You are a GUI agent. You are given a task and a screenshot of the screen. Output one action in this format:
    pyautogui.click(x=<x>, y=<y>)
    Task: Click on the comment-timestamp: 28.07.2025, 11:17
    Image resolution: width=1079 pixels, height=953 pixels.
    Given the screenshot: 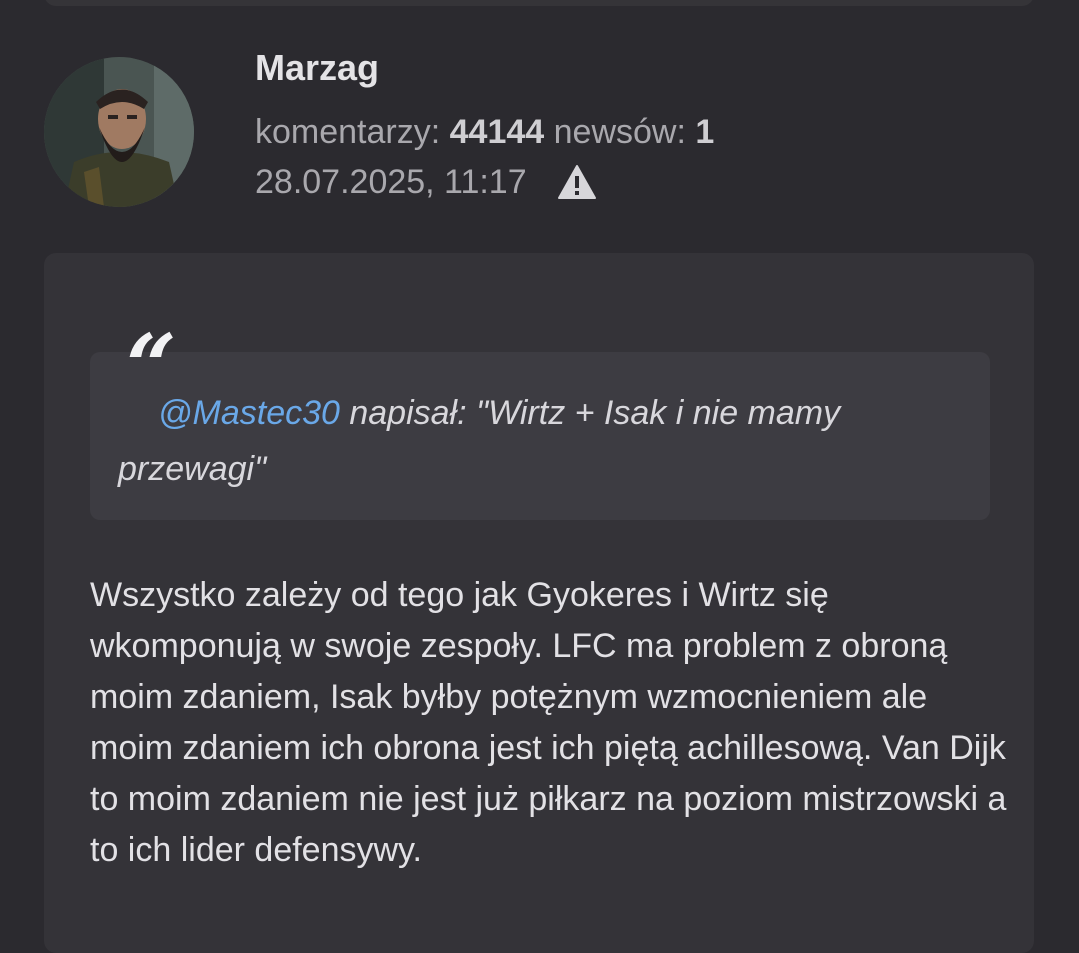 What is the action you would take?
    pyautogui.click(x=391, y=182)
    